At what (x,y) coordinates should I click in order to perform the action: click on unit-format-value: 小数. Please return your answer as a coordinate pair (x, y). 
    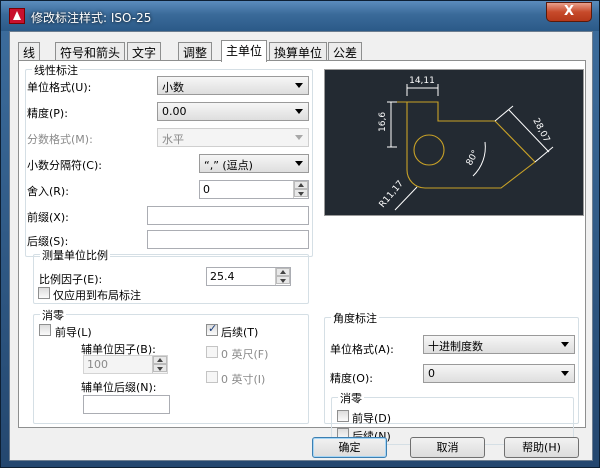
    Looking at the image, I should click on (173, 87).